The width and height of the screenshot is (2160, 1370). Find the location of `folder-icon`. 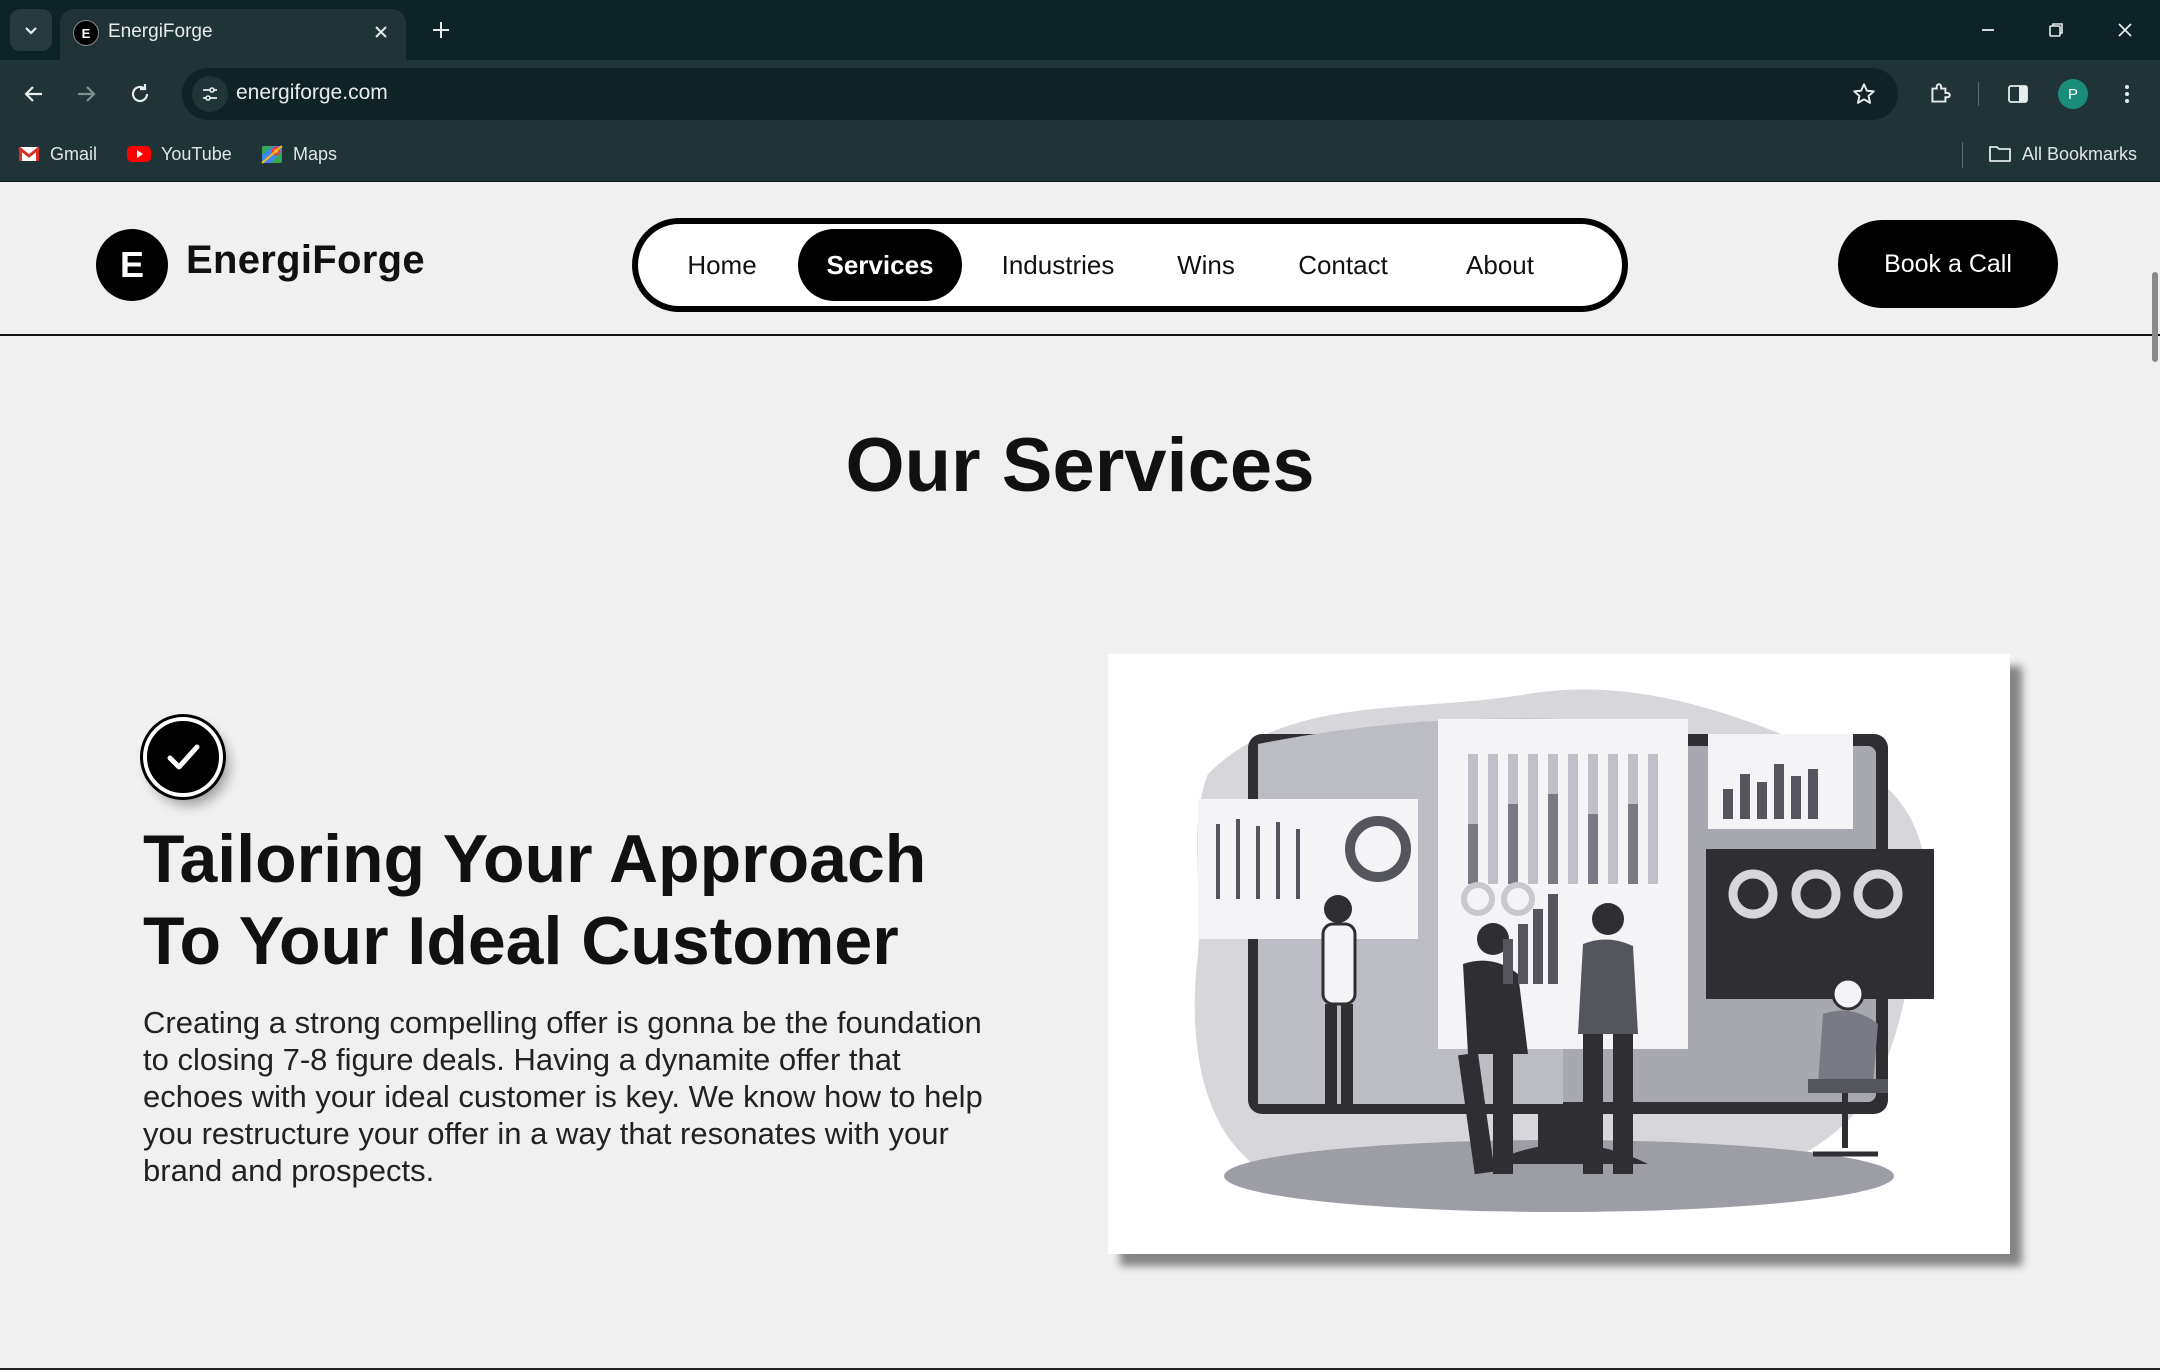

folder-icon is located at coordinates (2000, 154).